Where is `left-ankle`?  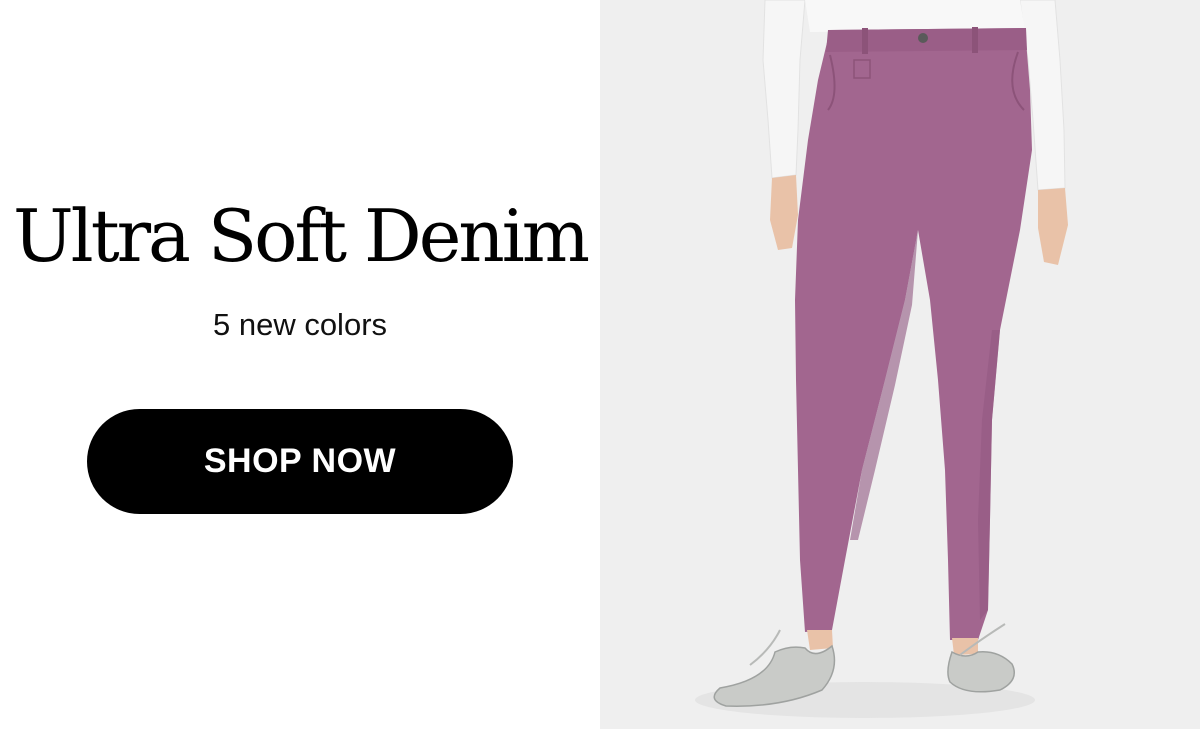
left-ankle is located at coordinates (820, 640).